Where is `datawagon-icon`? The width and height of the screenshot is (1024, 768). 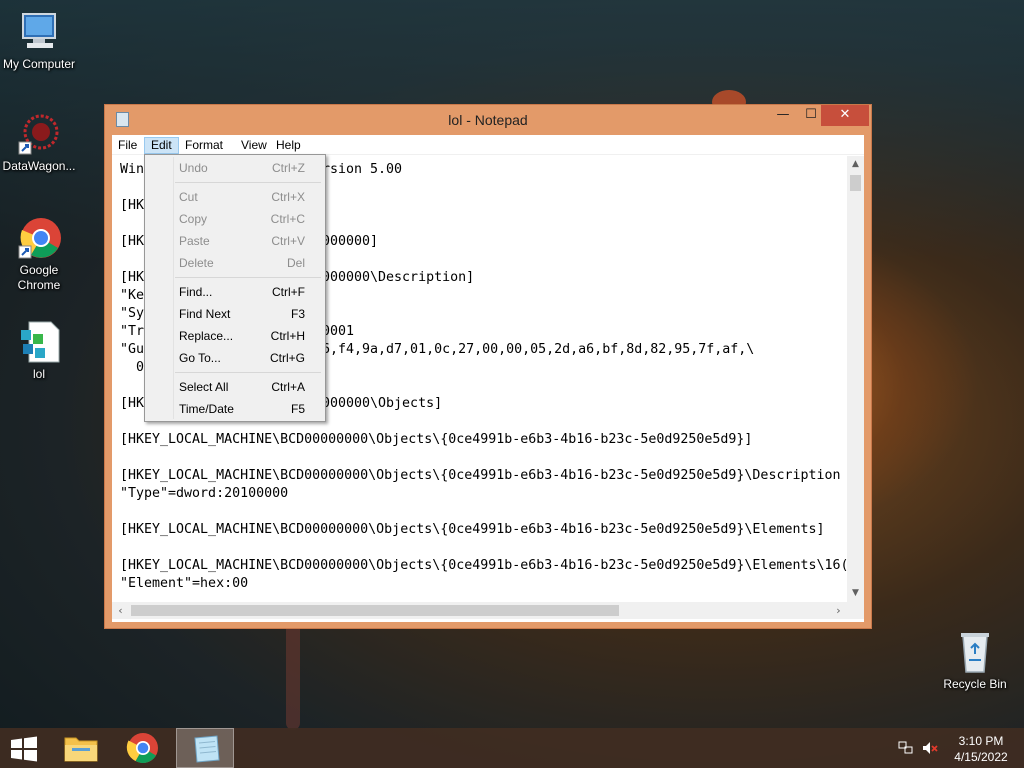
datawagon-icon is located at coordinates (39, 134).